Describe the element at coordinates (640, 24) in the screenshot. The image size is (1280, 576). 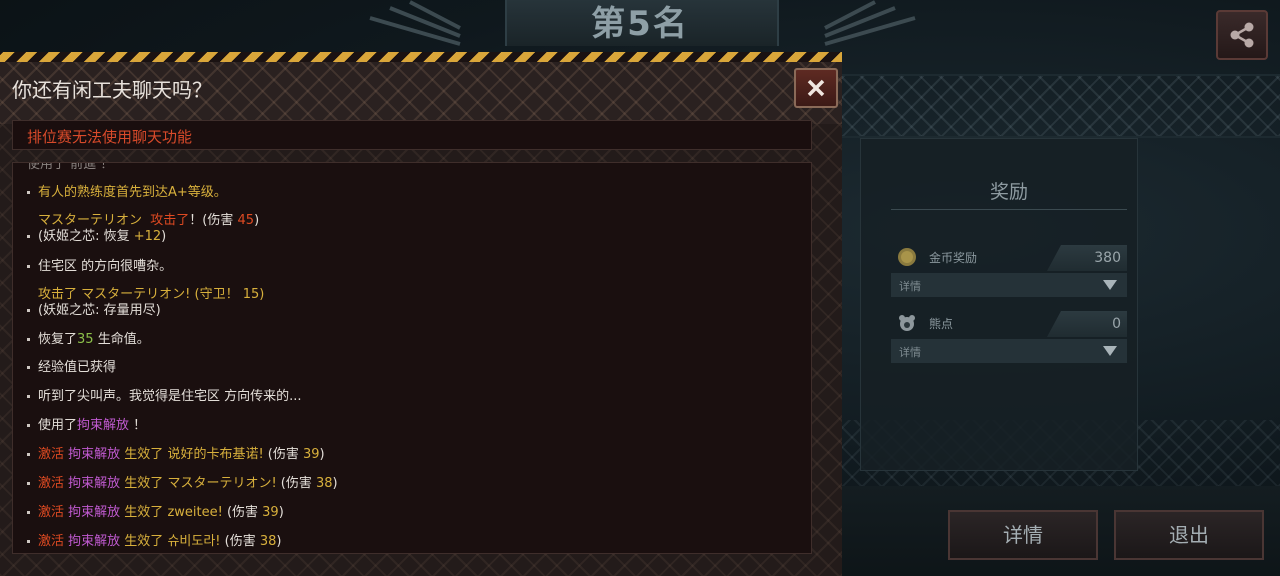
I see `rank-title: 第5名` at that location.